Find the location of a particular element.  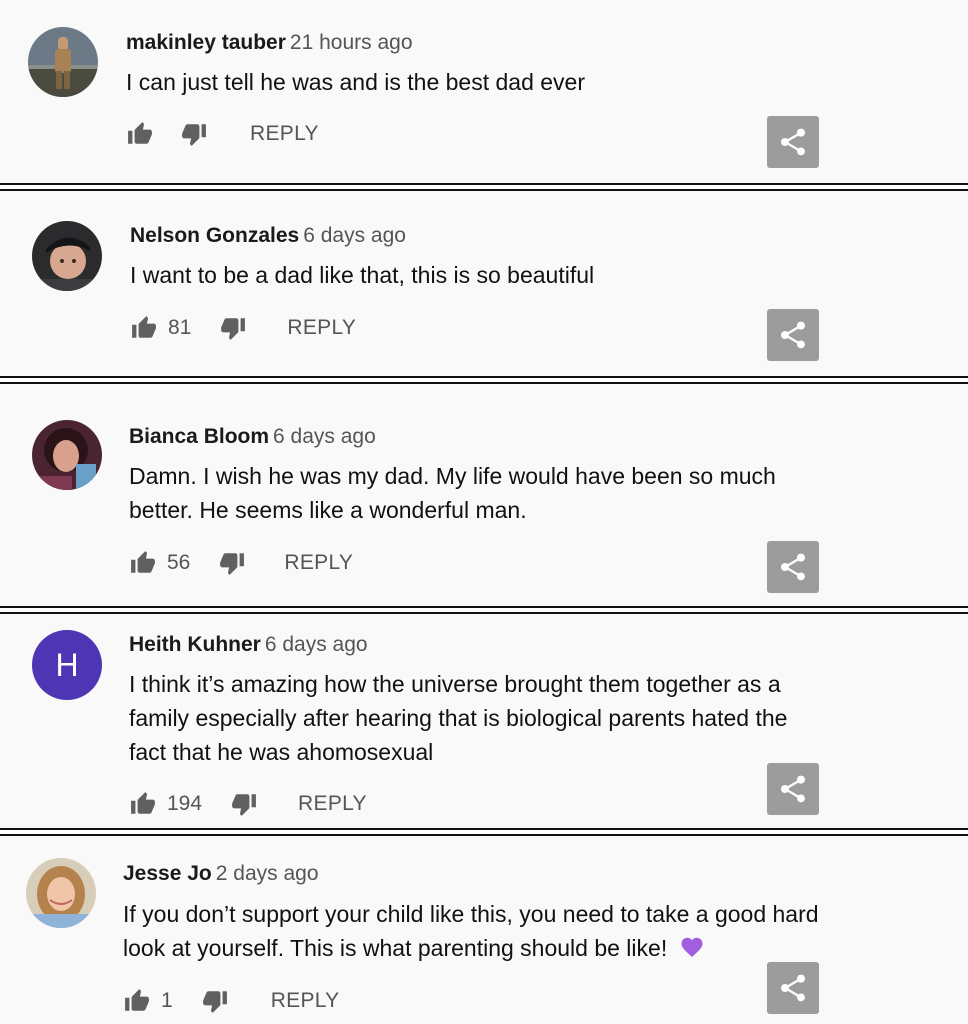

purple-heart-icon is located at coordinates (692, 950).